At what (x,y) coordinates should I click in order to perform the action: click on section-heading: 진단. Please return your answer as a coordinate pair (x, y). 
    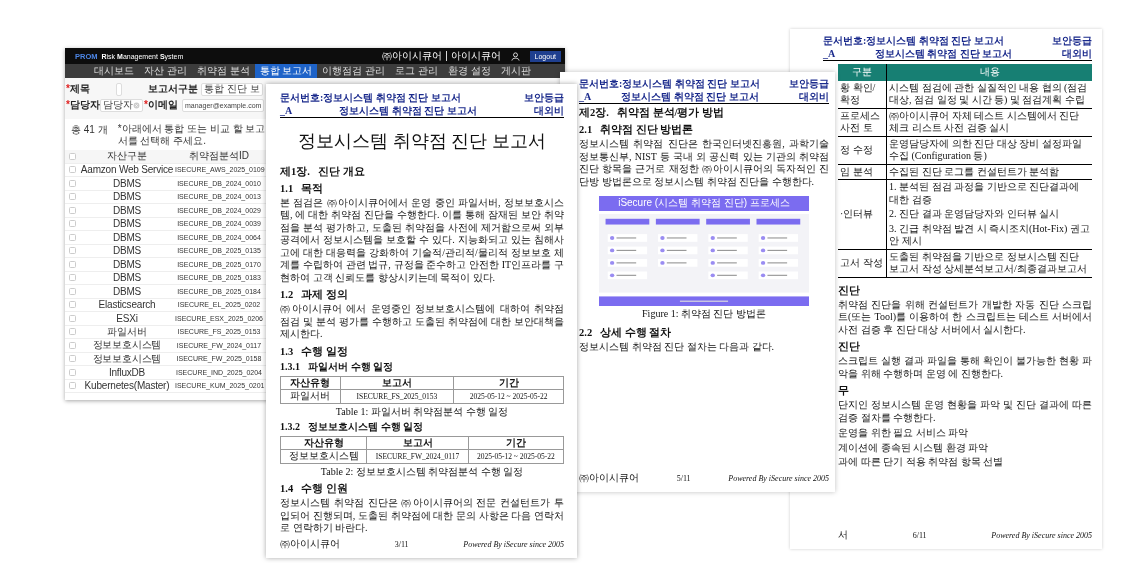
    Looking at the image, I should click on (849, 347).